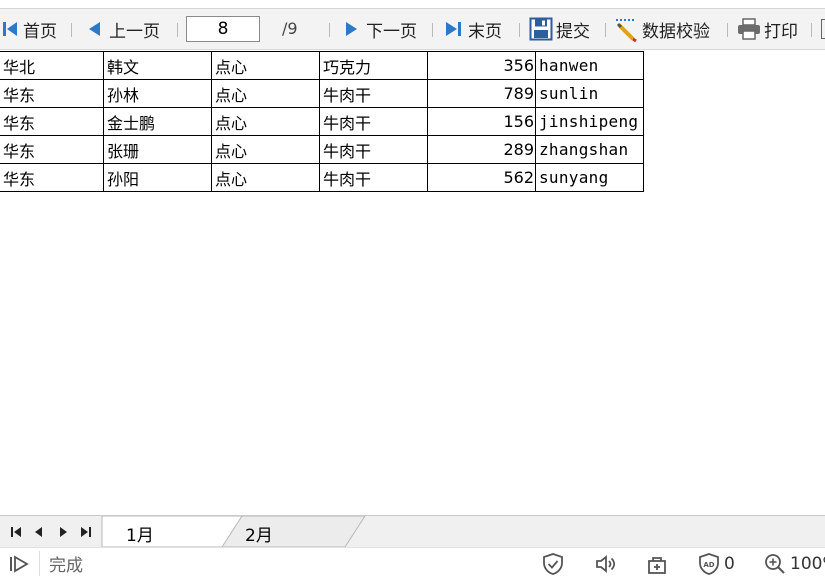  What do you see at coordinates (485, 31) in the screenshot?
I see `last-page-label: 末页` at bounding box center [485, 31].